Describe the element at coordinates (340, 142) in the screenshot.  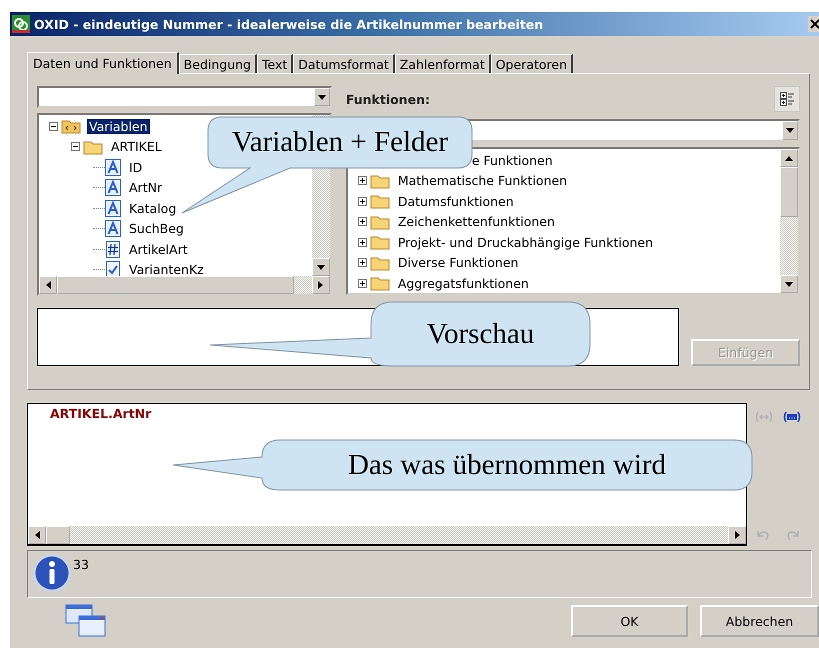
I see `callout-text: Variablen + Felder` at that location.